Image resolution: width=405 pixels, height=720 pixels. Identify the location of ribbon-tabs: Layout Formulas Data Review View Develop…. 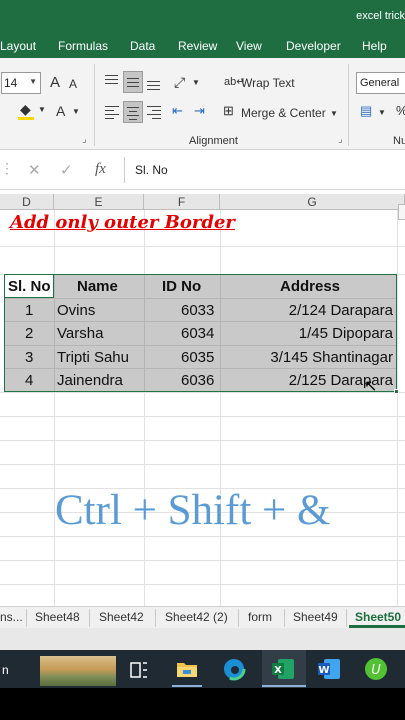
(202, 47).